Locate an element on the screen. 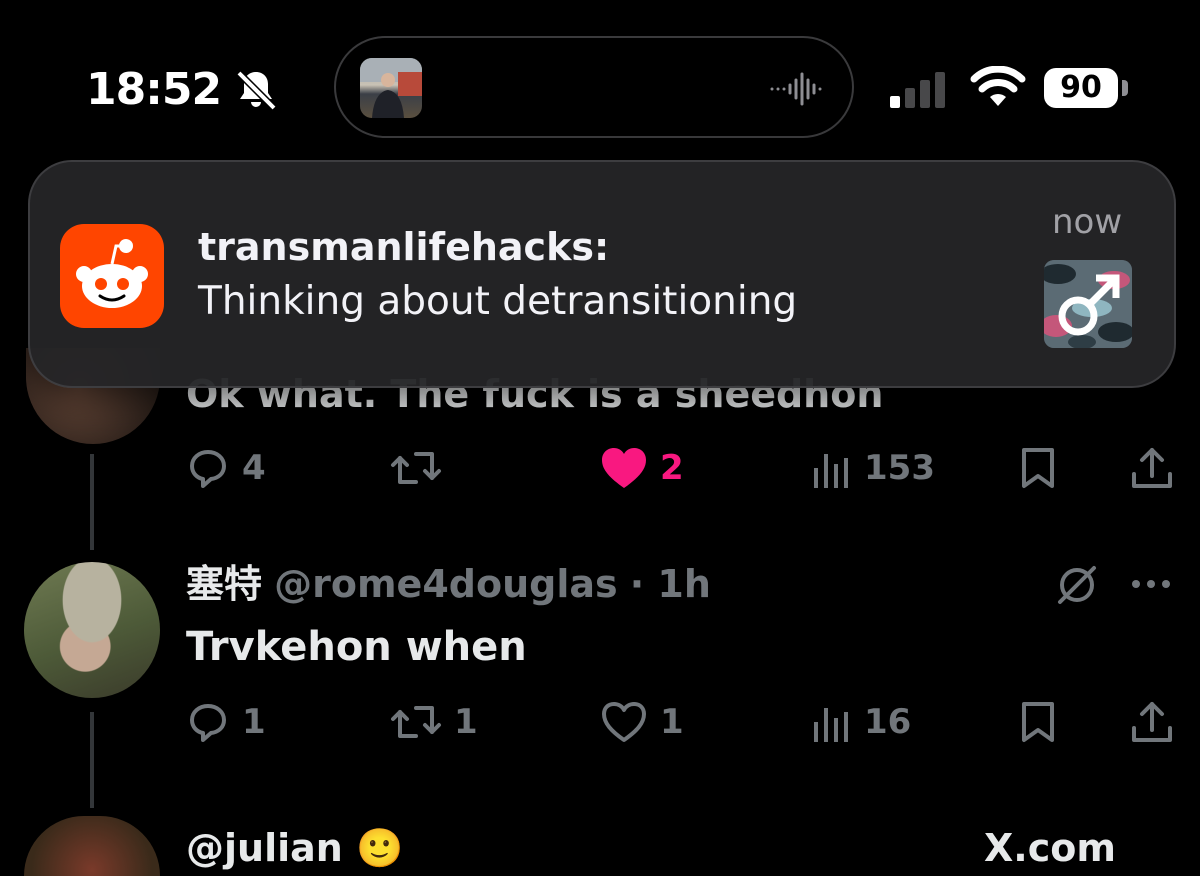 The image size is (1200, 876). user-handle: @rome4douglas is located at coordinates (446, 584).